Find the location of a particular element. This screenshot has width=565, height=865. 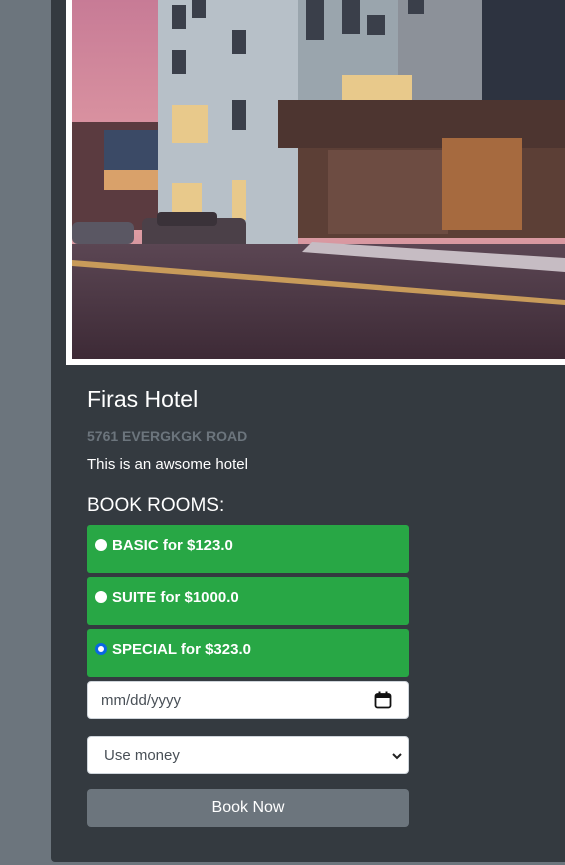

room-option-suite: SUITE for $1000.0 is located at coordinates (248, 601).